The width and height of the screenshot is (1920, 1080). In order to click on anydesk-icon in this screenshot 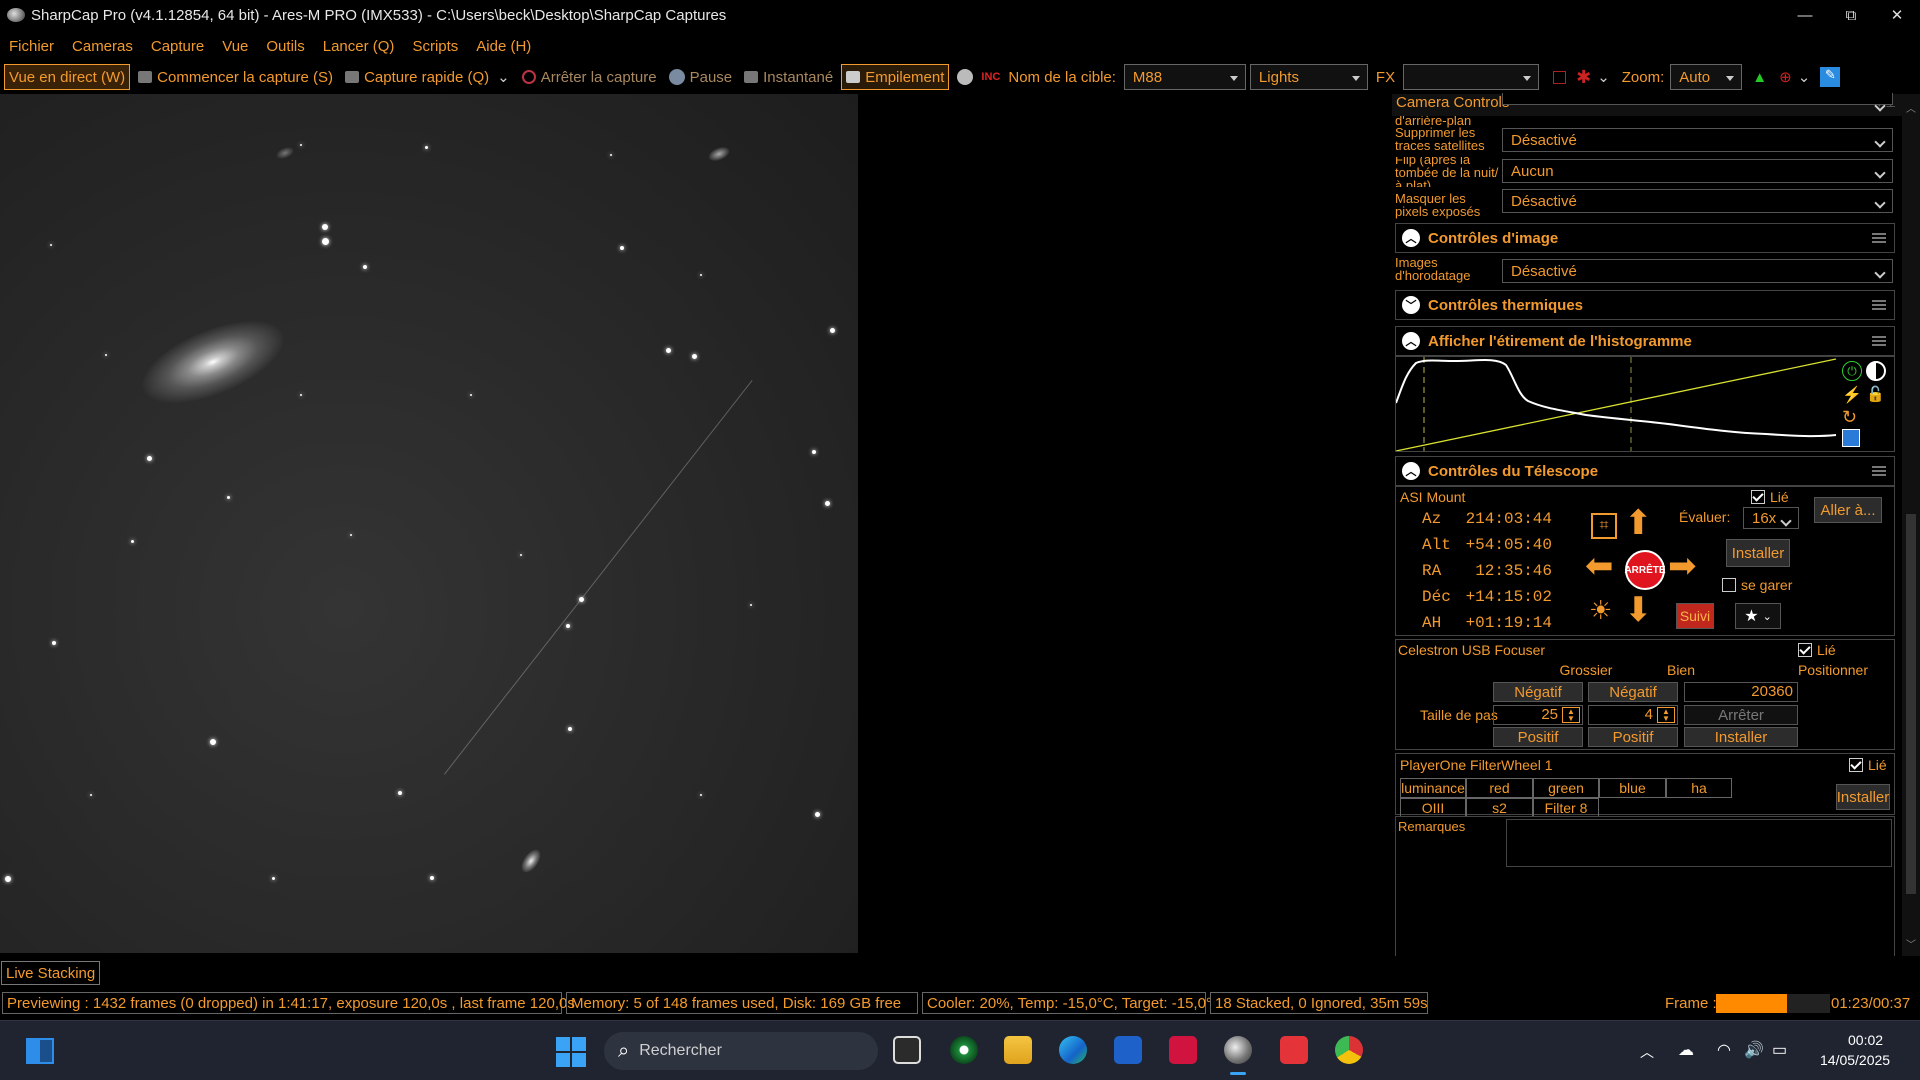, I will do `click(1294, 1050)`.